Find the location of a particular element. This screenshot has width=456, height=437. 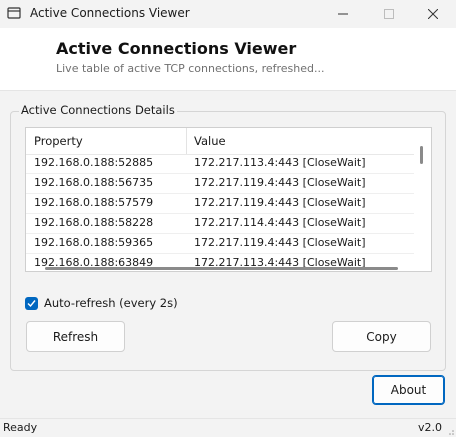

checkmark-icon is located at coordinates (31, 303).